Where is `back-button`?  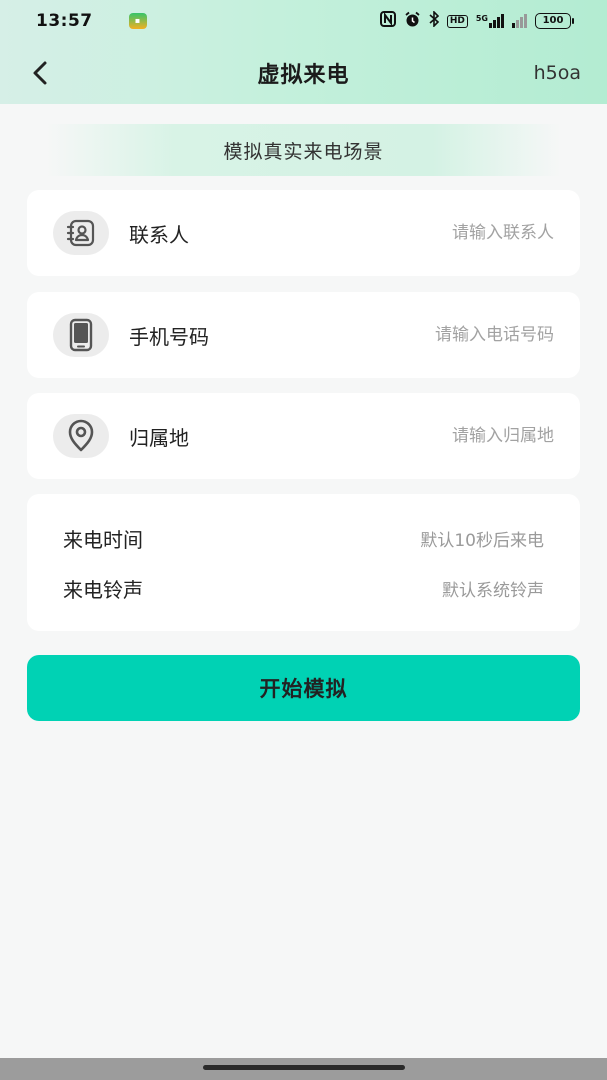
back-button is located at coordinates (40, 73).